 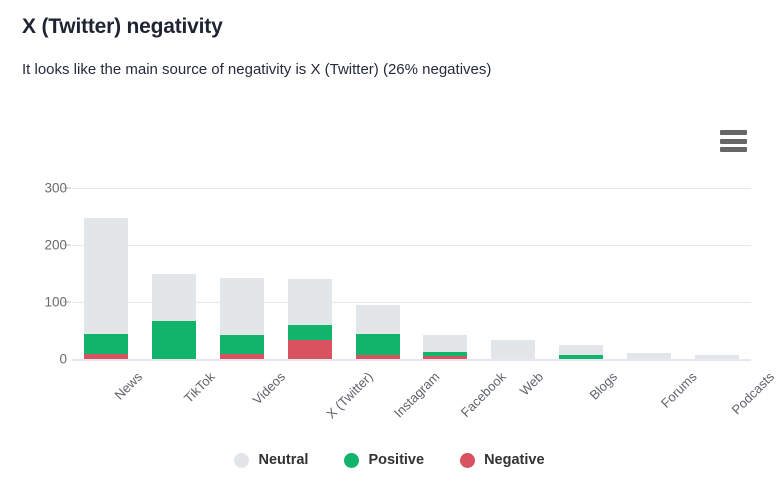 I want to click on y-axis-label: 100, so click(x=55, y=302).